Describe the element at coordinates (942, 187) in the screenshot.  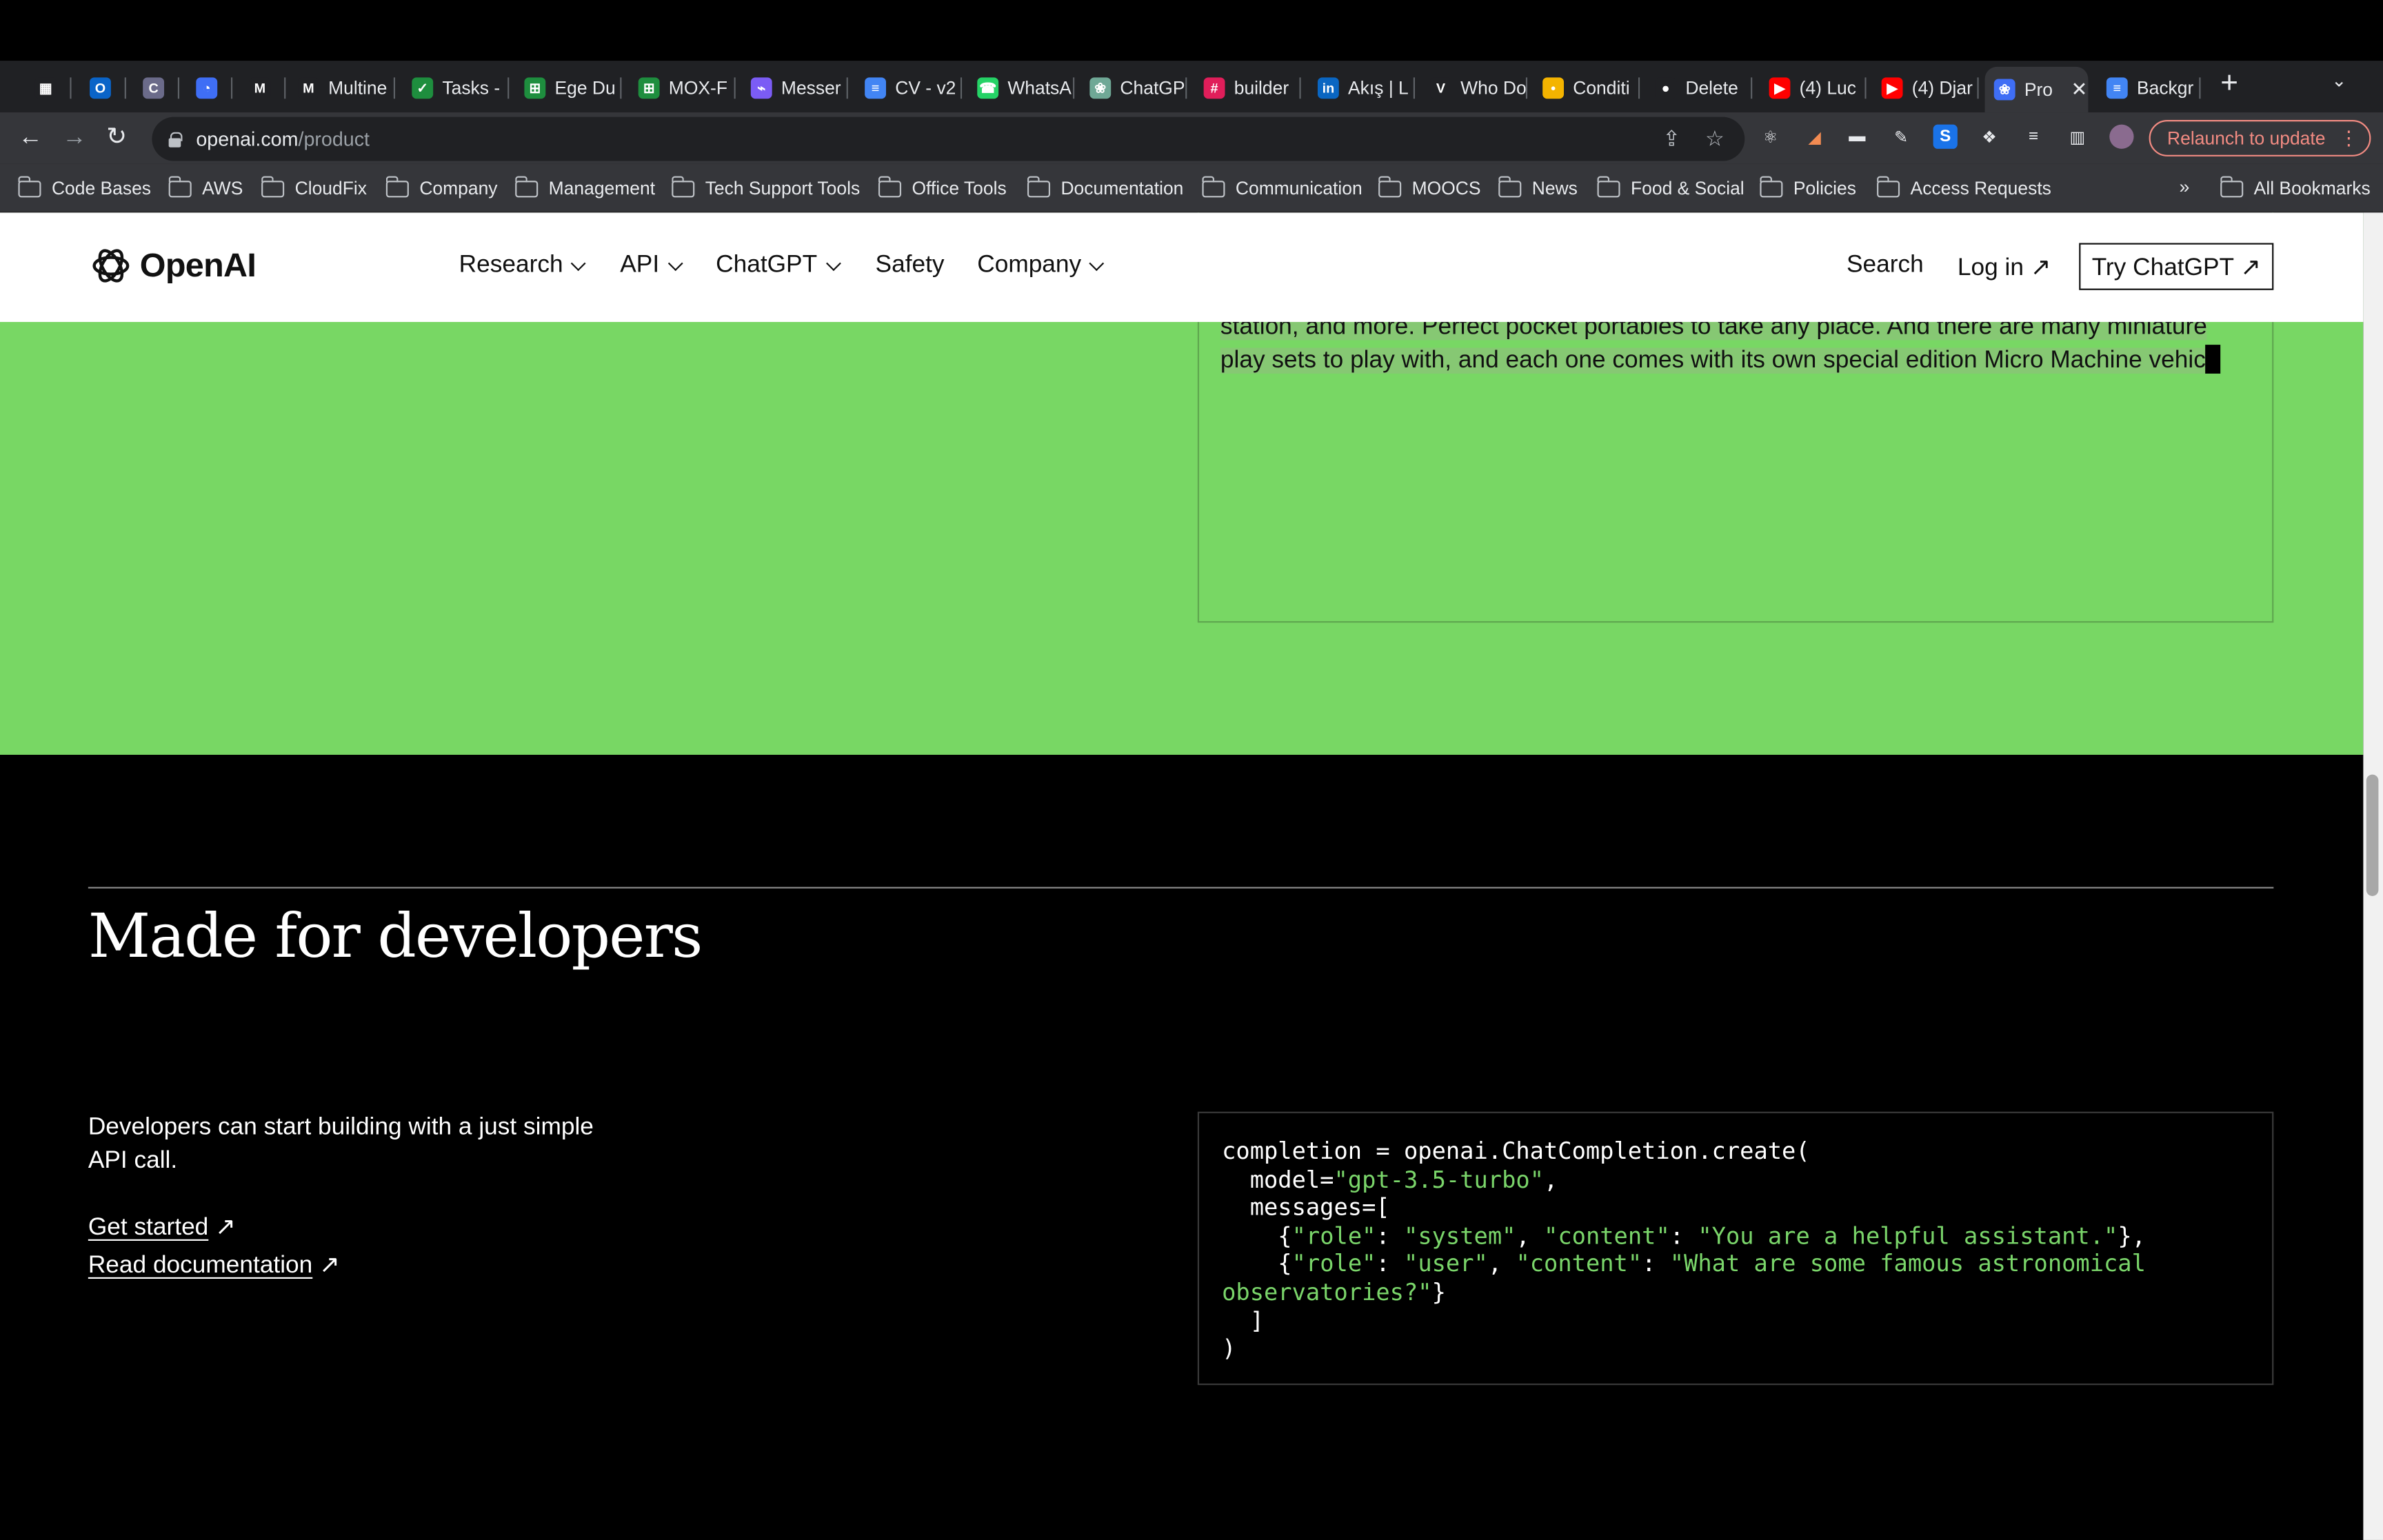
I see `bookmark-folder: Office Tools` at that location.